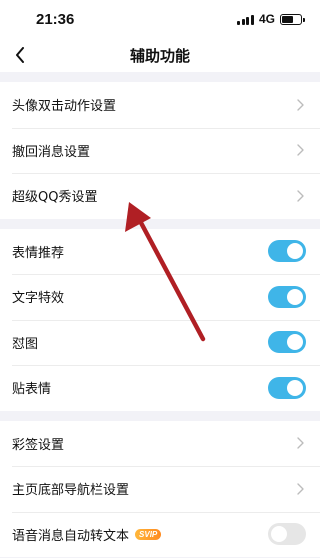 The width and height of the screenshot is (320, 558). Describe the element at coordinates (160, 342) in the screenshot. I see `setting-row-reply-image: 怼图` at that location.